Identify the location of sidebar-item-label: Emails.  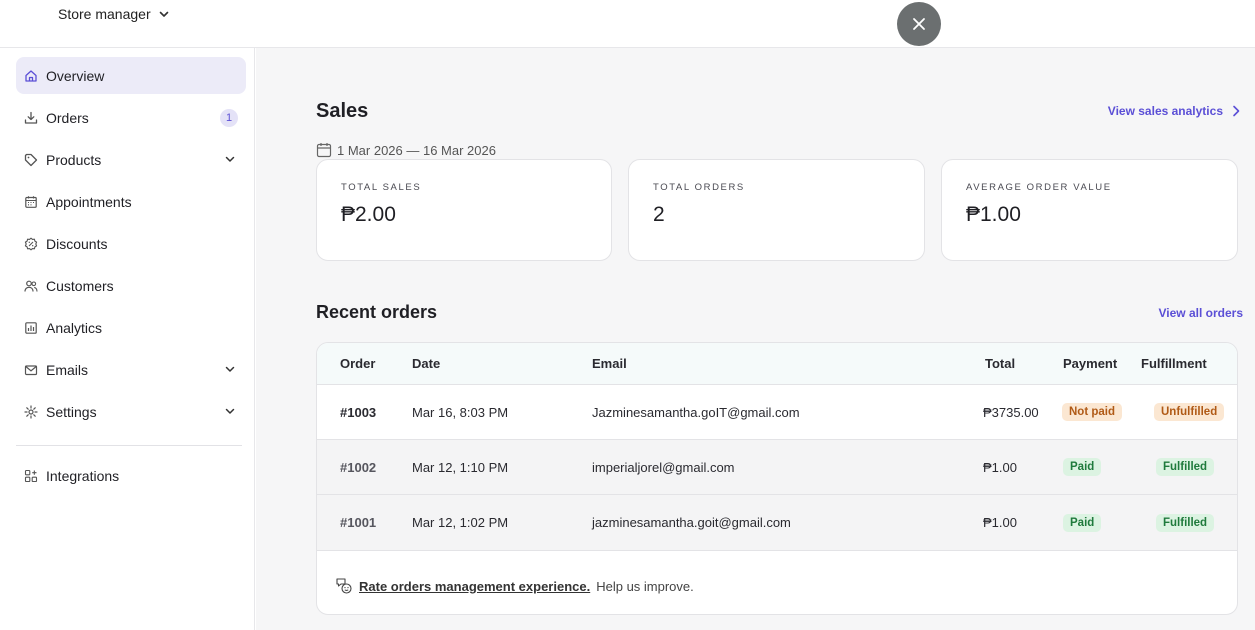
(67, 369).